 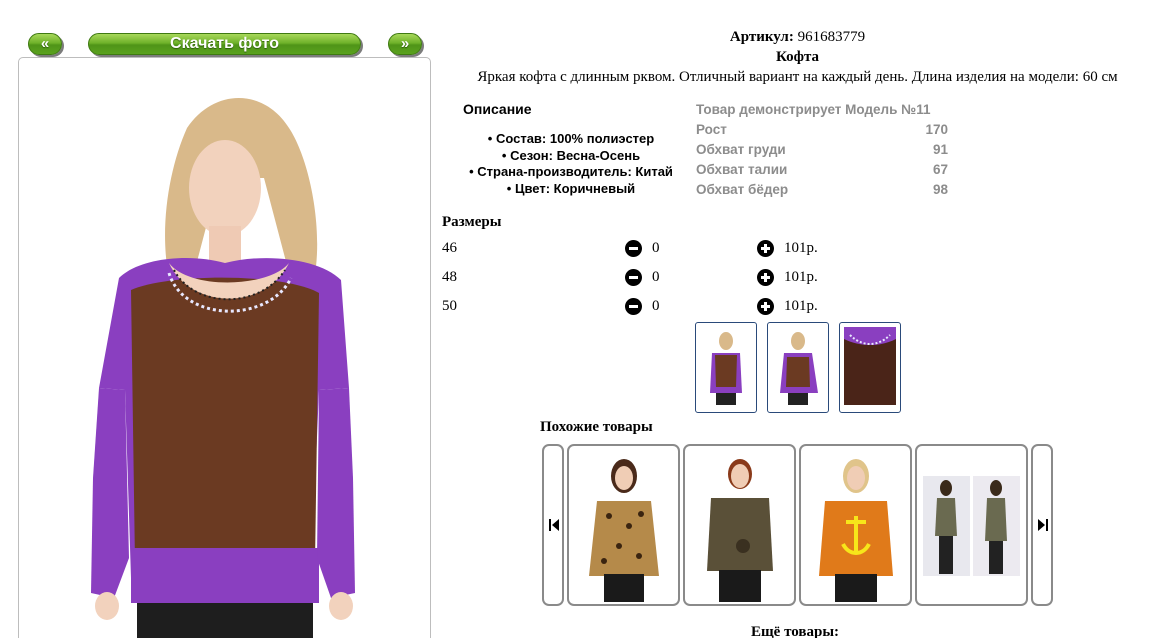 I want to click on spec-item: • Состав: 100% полиэстер, so click(x=571, y=138).